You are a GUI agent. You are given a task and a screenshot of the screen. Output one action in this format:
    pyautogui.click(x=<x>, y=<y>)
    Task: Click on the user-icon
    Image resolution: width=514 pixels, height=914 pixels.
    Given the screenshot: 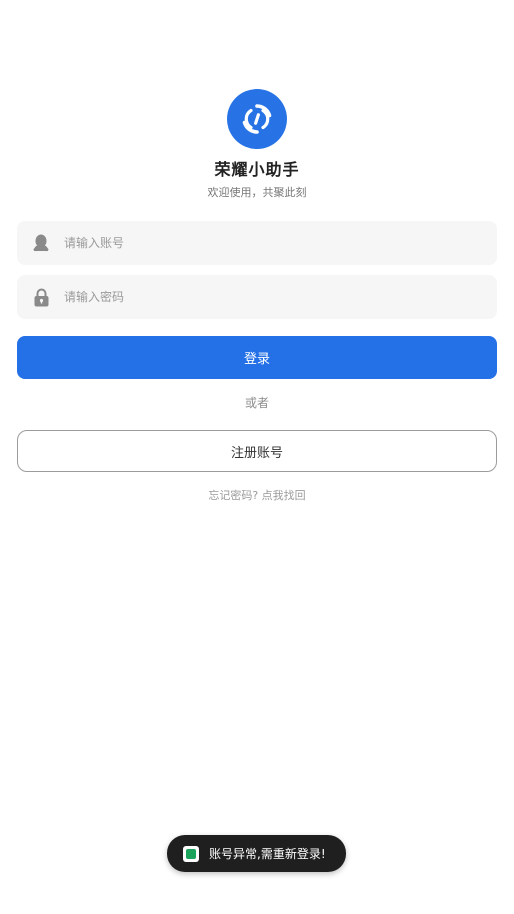 What is the action you would take?
    pyautogui.click(x=41, y=243)
    